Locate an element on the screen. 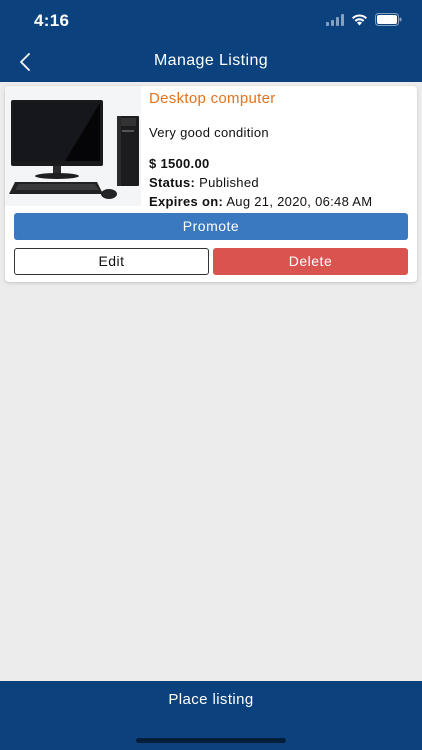  bottom-bar: Place listing is located at coordinates (211, 715).